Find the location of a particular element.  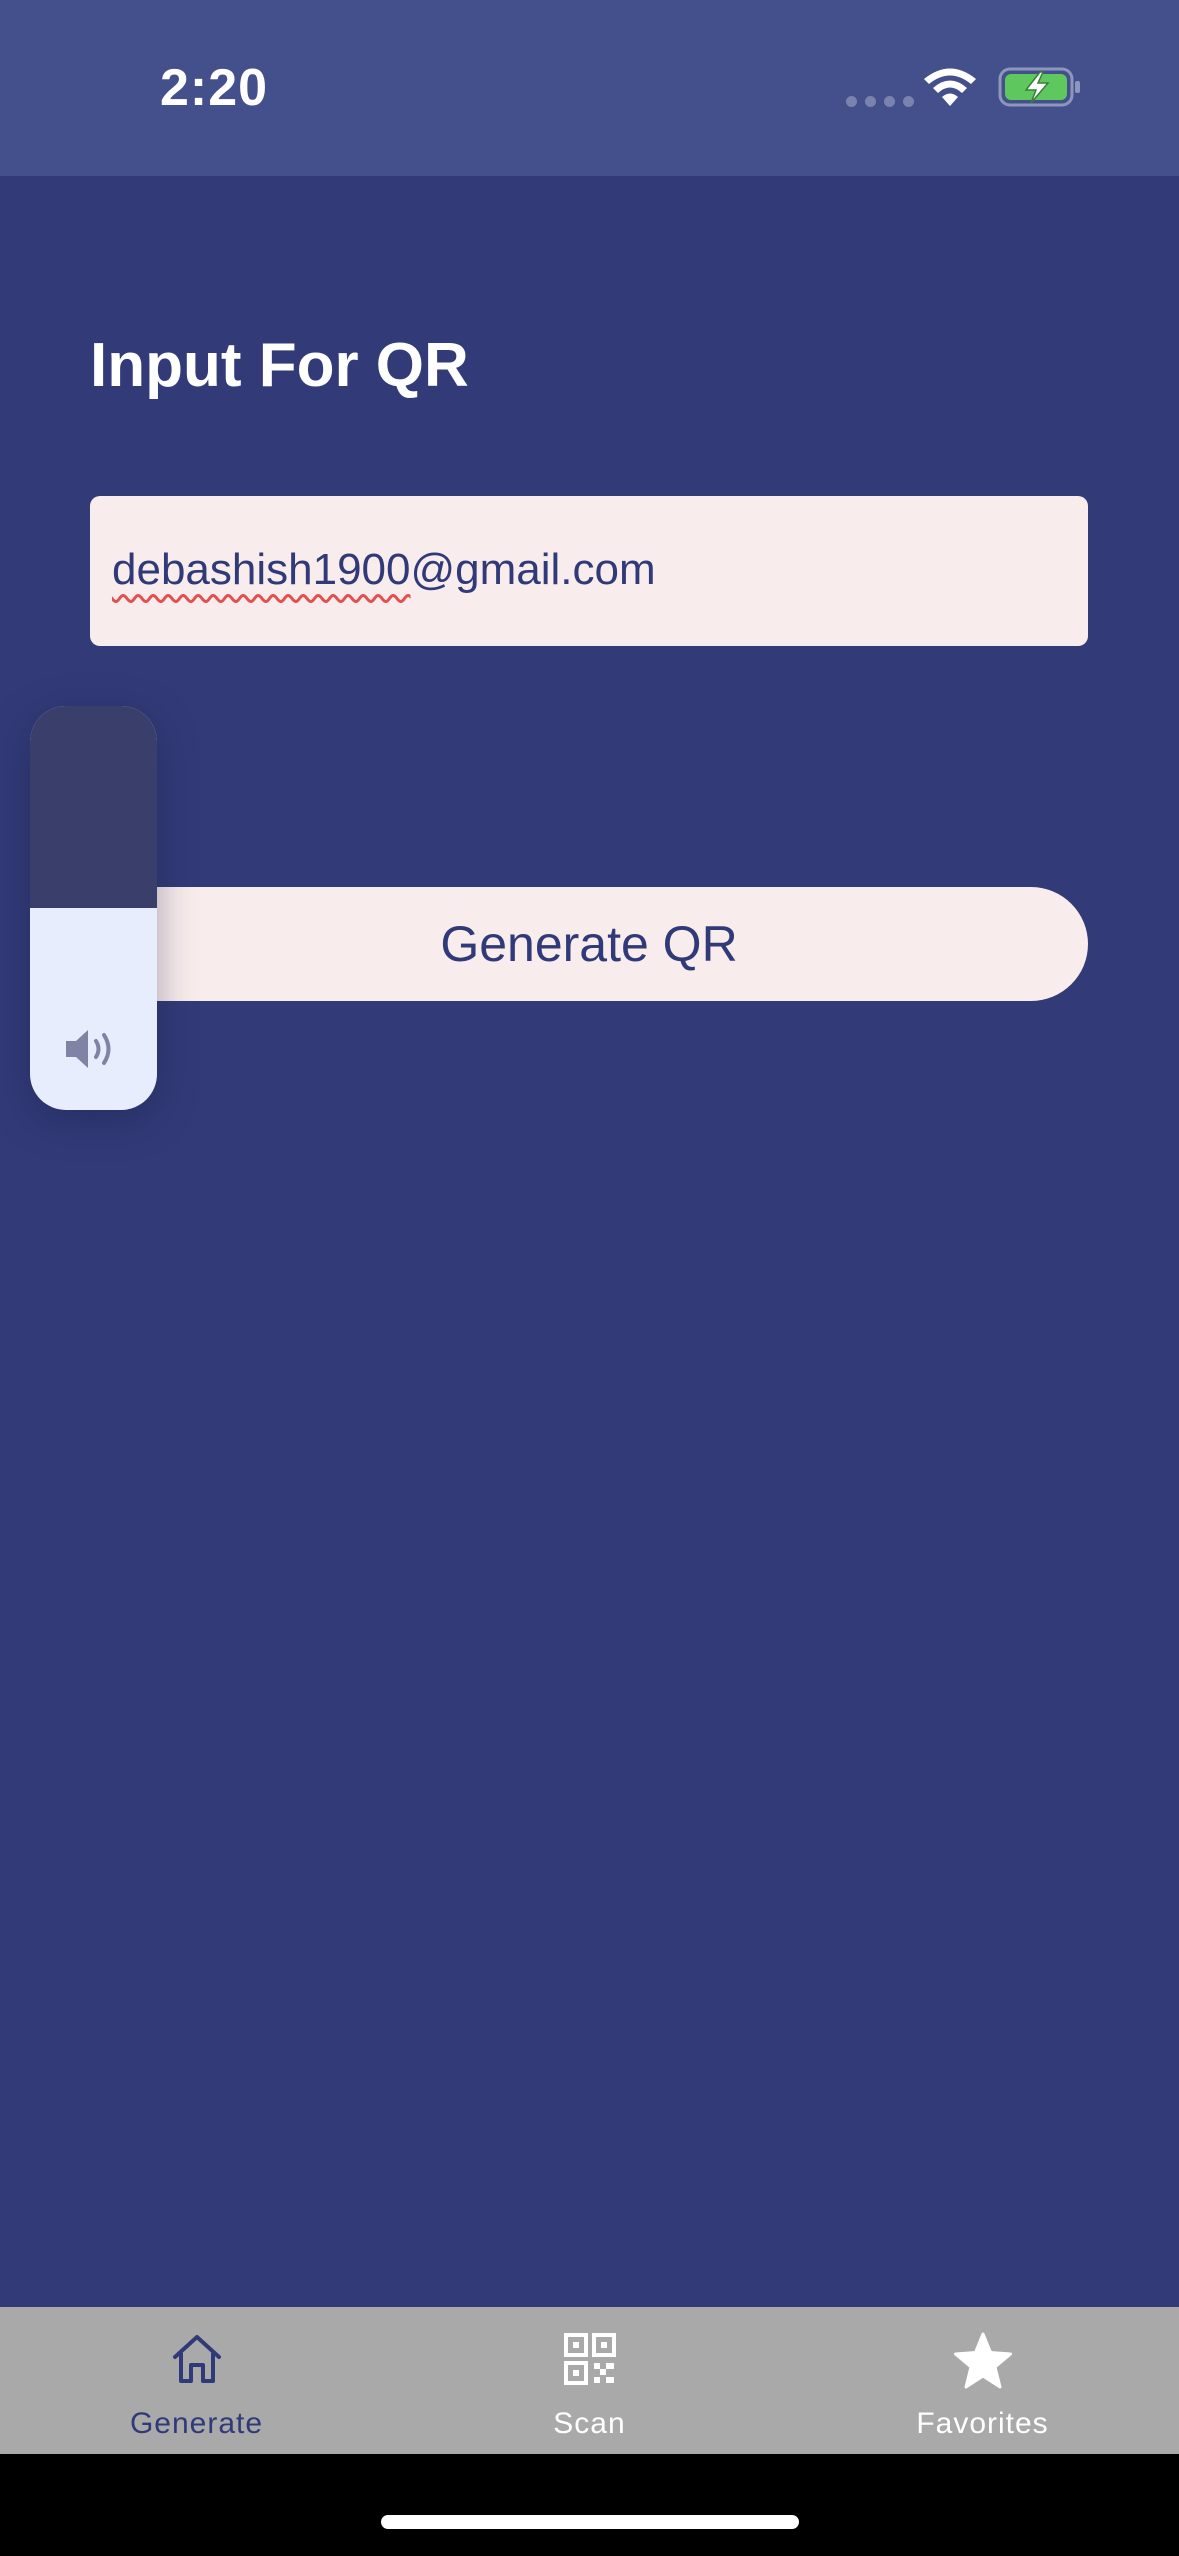

status-time: 2:20 is located at coordinates (214, 88).